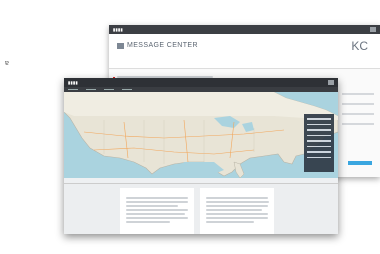 Image resolution: width=380 pixels, height=254 pixels. Describe the element at coordinates (358, 109) in the screenshot. I see `details-column` at that location.